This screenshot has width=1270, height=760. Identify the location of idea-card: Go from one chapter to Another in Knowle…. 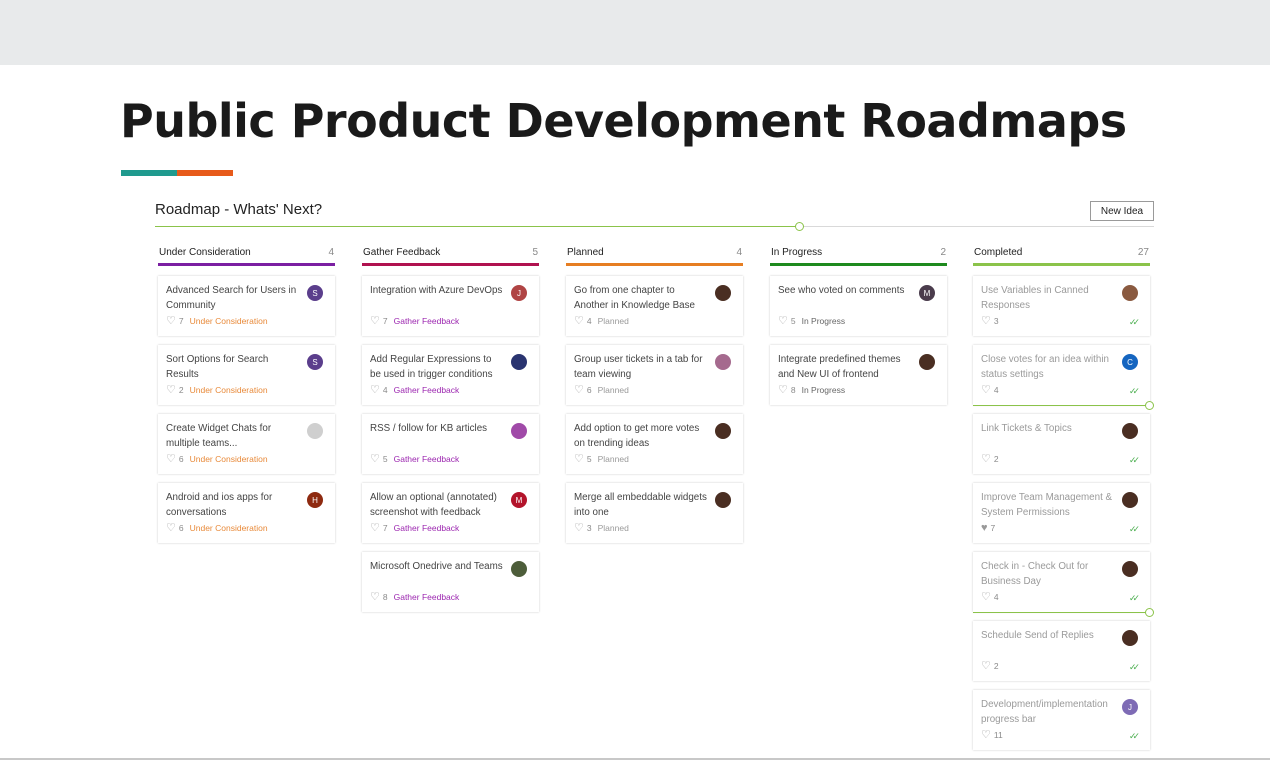
(654, 306).